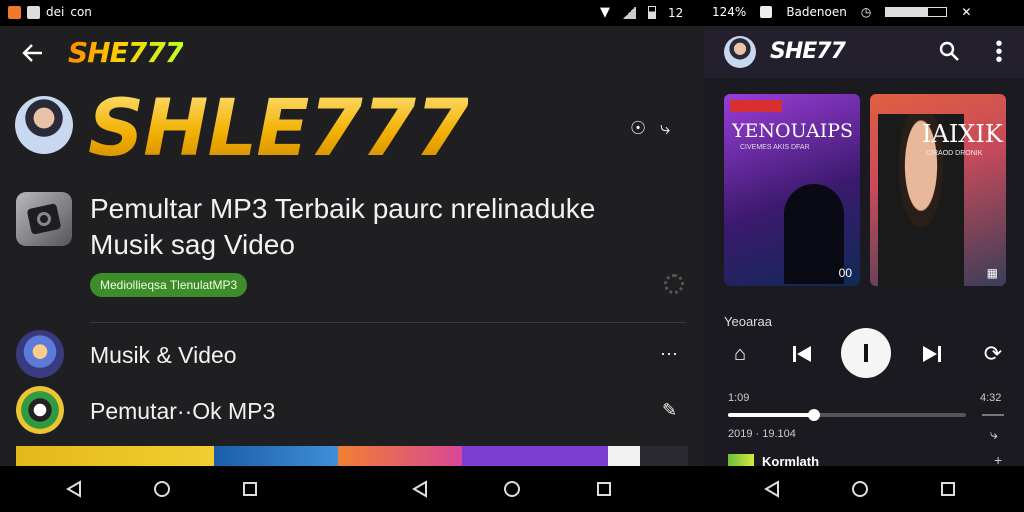 This screenshot has width=1024, height=512. What do you see at coordinates (674, 284) in the screenshot?
I see `settings-icon` at bounding box center [674, 284].